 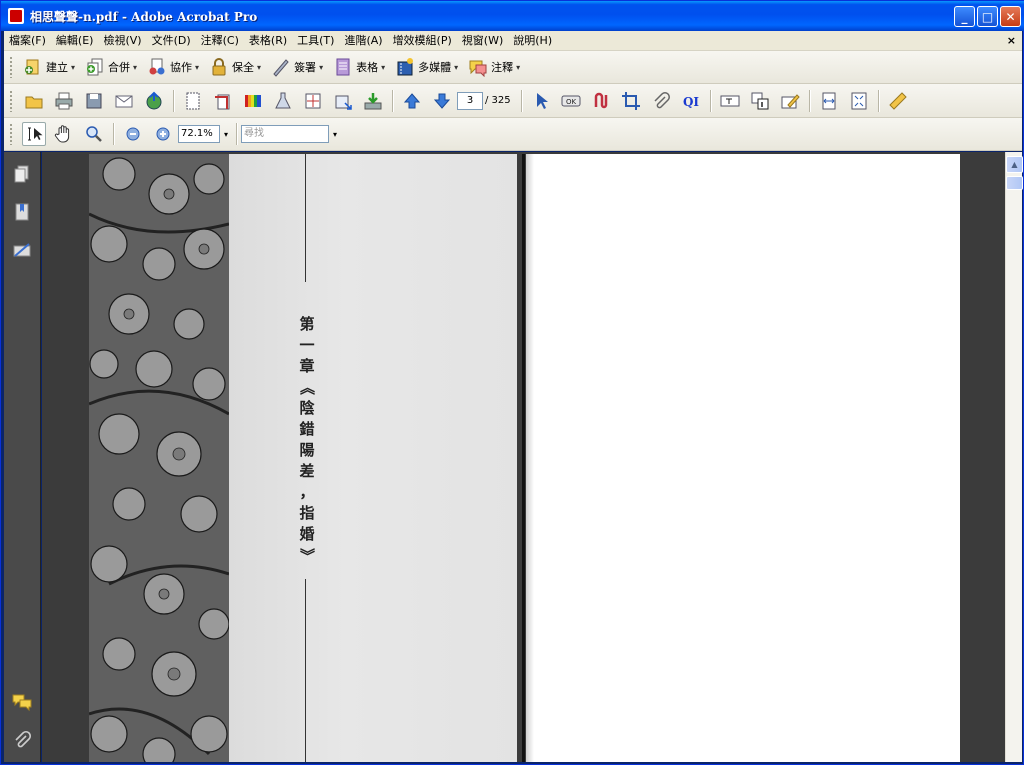 What do you see at coordinates (22, 174) in the screenshot?
I see `pages-icon` at bounding box center [22, 174].